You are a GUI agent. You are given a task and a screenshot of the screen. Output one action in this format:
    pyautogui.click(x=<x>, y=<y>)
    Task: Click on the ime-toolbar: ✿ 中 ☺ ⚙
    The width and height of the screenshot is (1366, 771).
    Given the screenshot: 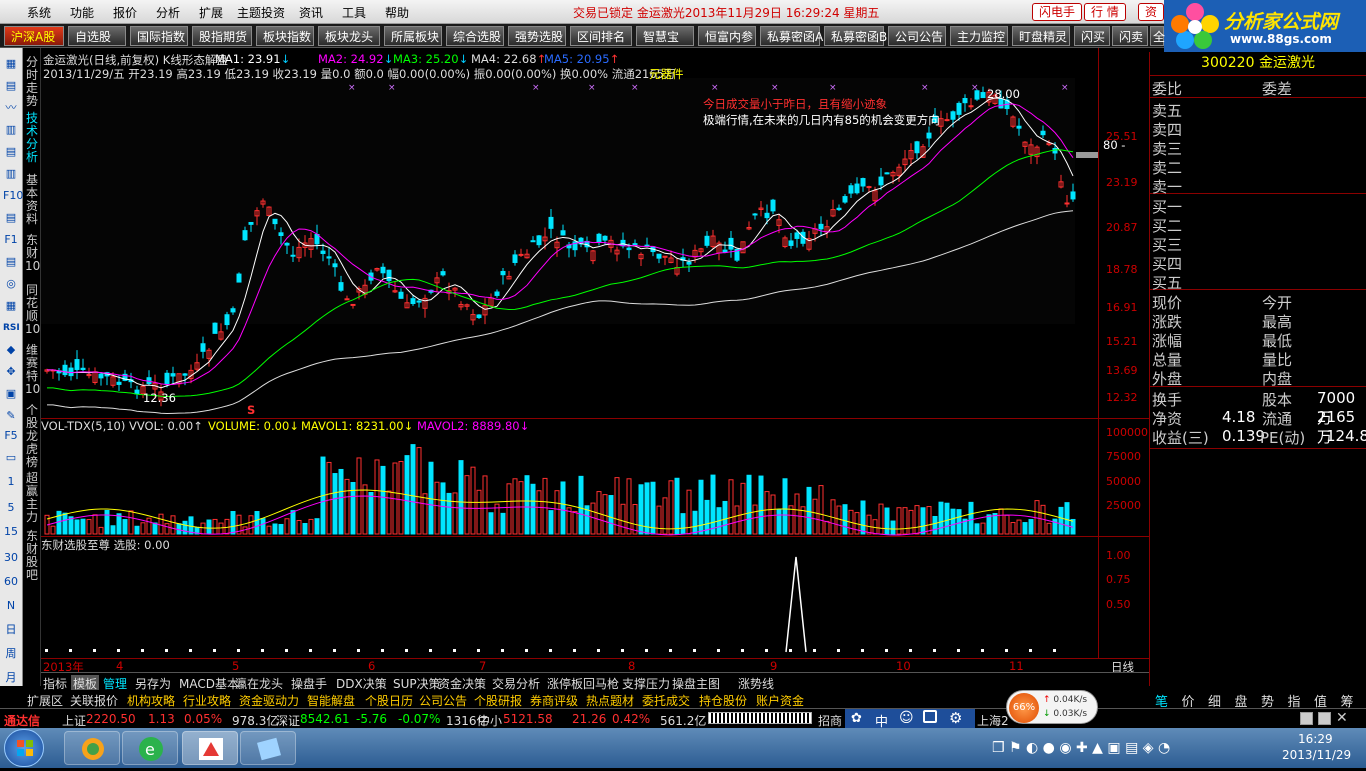 What is the action you would take?
    pyautogui.click(x=910, y=719)
    